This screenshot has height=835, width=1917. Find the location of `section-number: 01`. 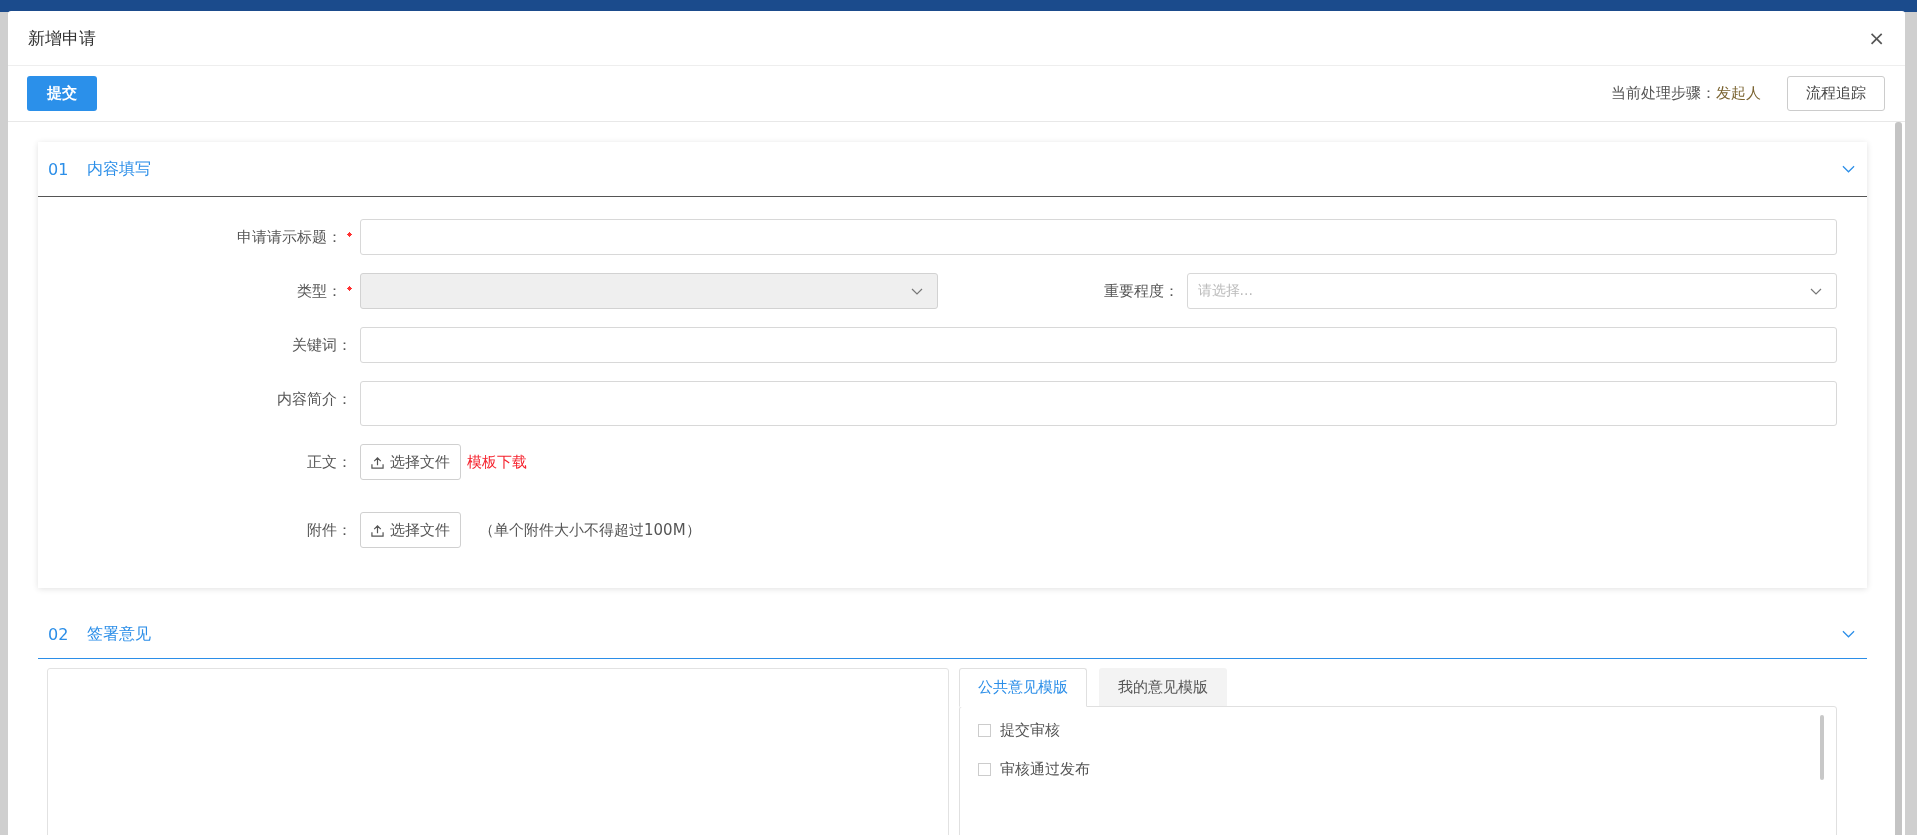

section-number: 01 is located at coordinates (58, 169).